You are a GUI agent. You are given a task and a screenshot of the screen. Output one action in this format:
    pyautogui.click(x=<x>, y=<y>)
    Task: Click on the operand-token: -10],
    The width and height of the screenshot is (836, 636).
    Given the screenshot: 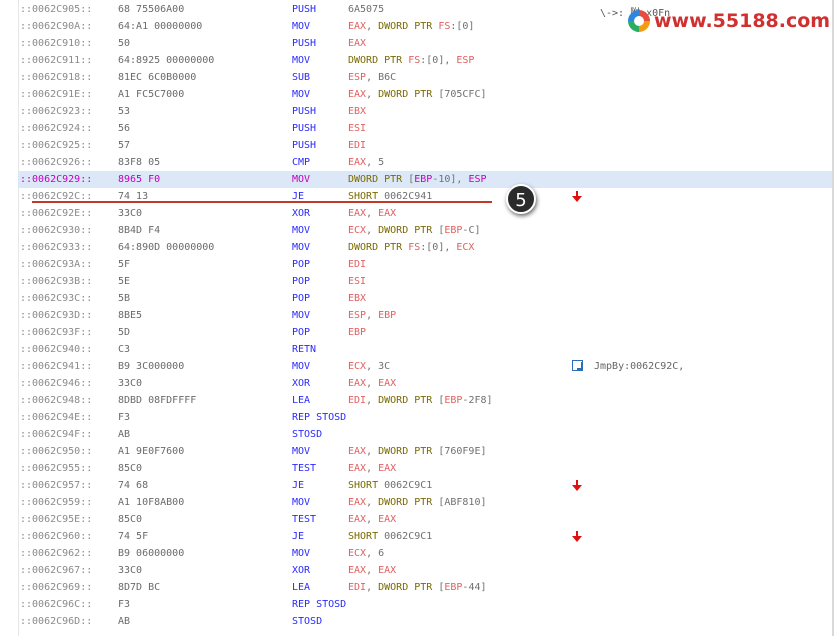 What is the action you would take?
    pyautogui.click(x=450, y=179)
    